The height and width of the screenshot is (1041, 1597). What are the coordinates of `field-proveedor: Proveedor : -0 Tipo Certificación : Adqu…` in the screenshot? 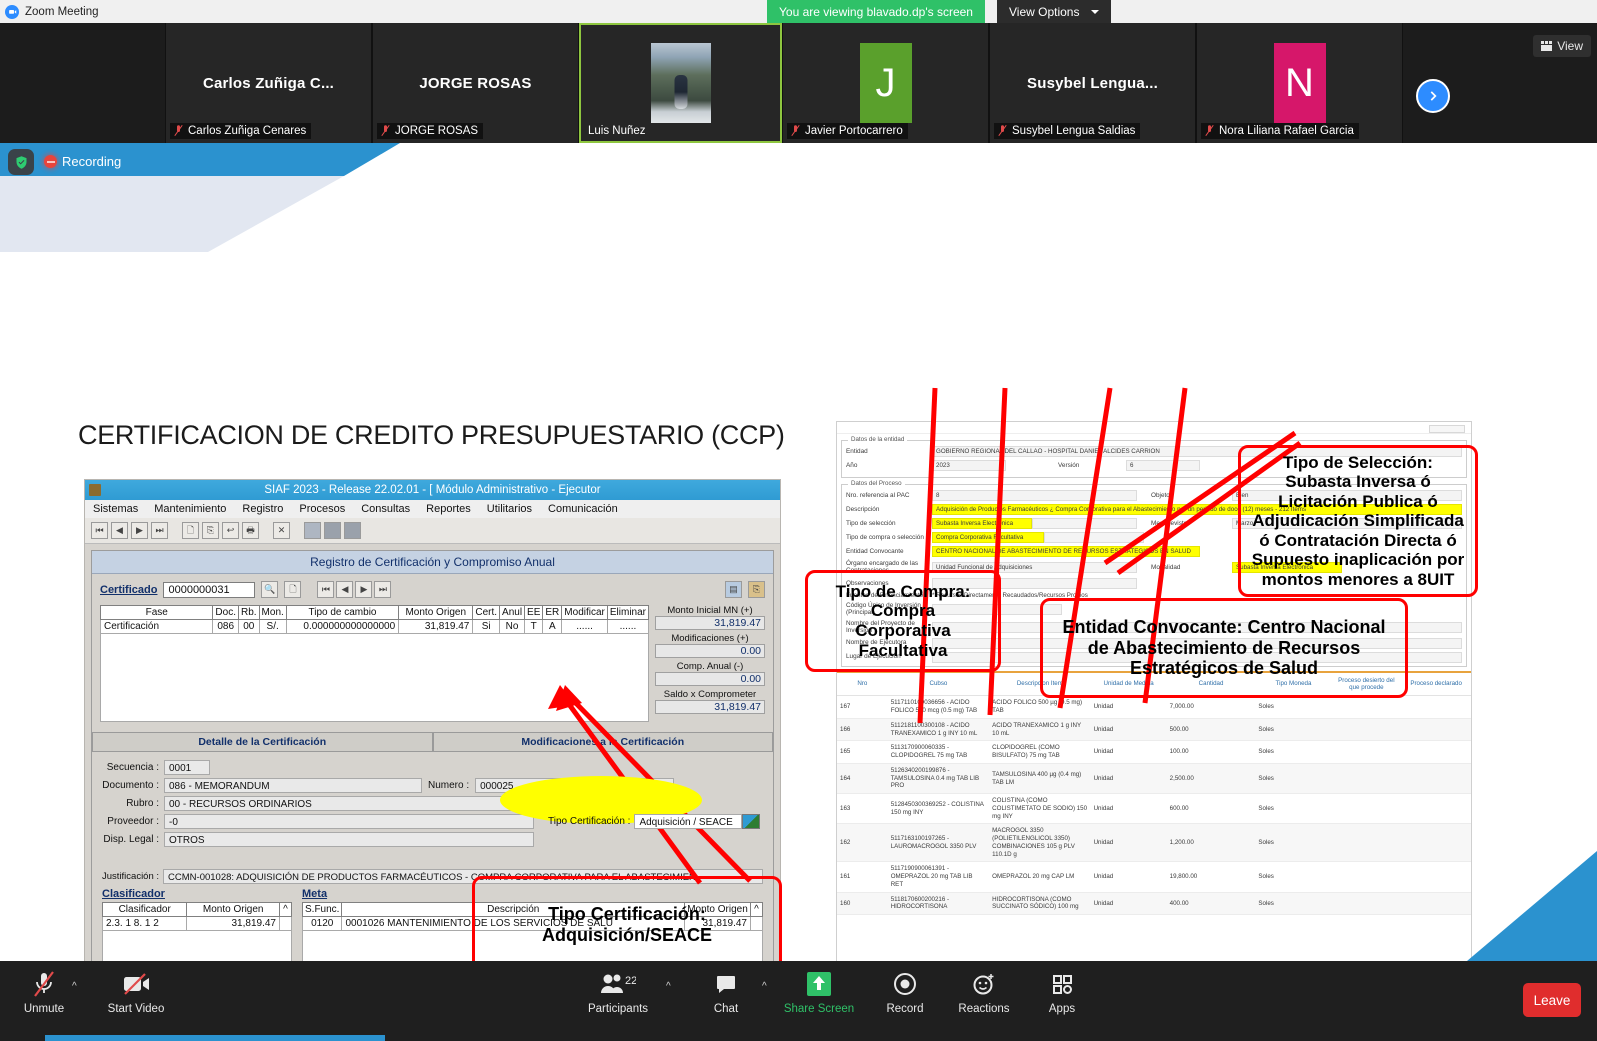 It's located at (432, 821).